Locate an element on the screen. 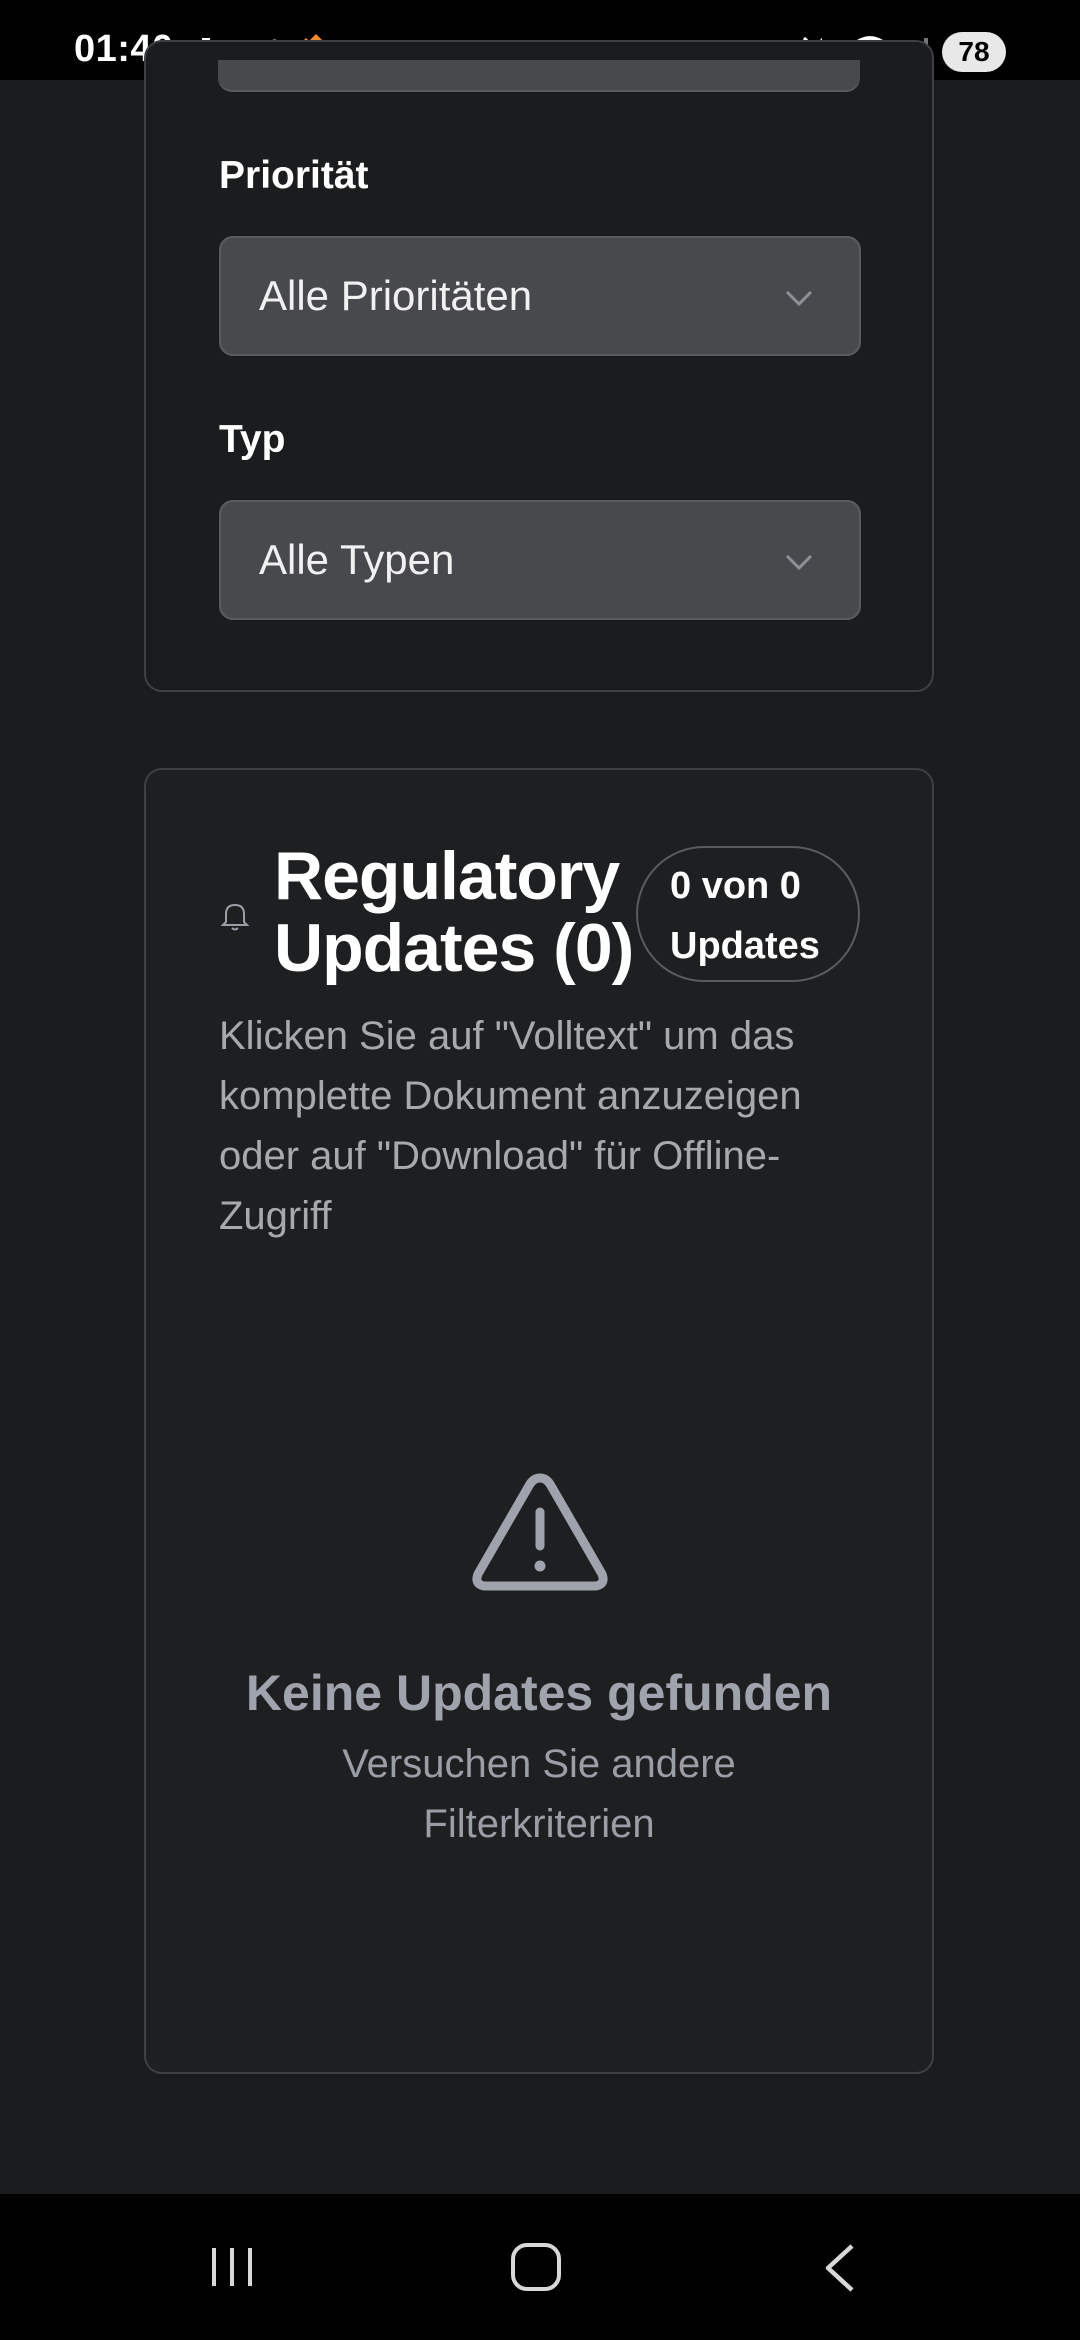 The height and width of the screenshot is (2340, 1080). updates-title-line2: Updates (0) is located at coordinates (454, 948).